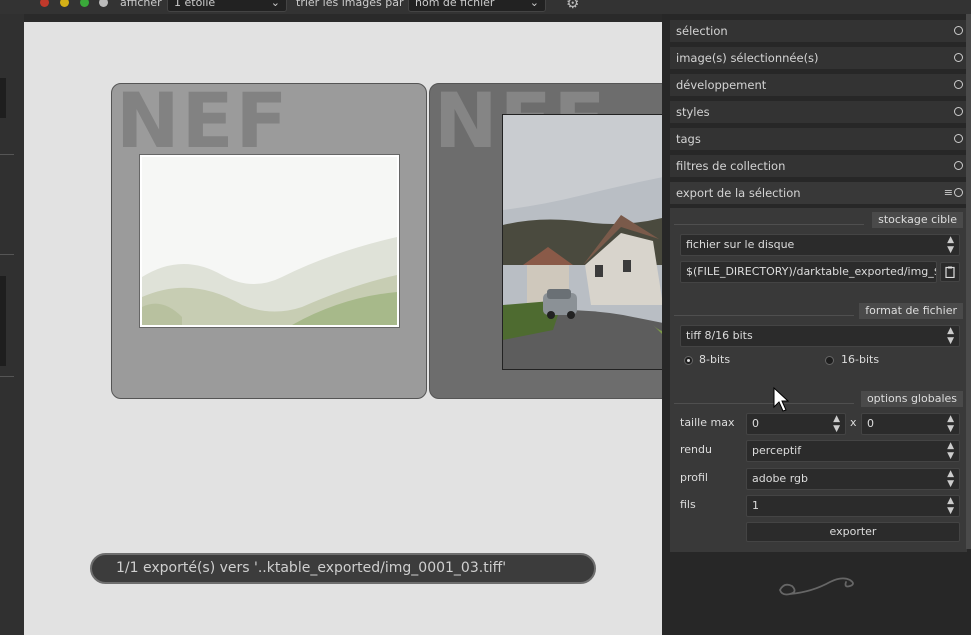 The height and width of the screenshot is (635, 971). I want to click on format-select: tiff 8/16 bits ▲ ▼, so click(820, 336).